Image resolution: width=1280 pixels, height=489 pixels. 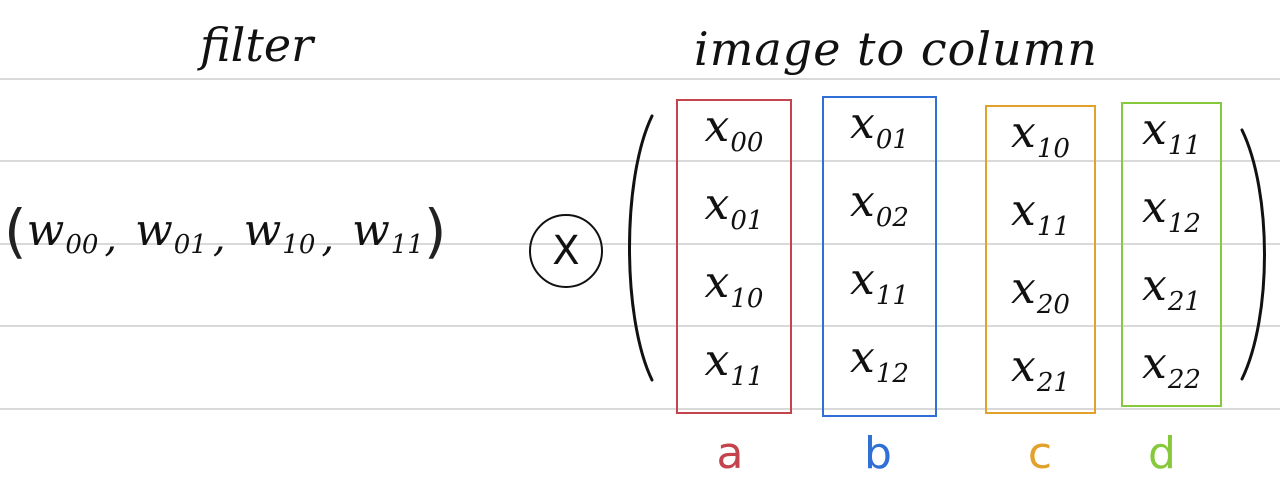 I want to click on column-c-label: c, so click(x=1040, y=453).